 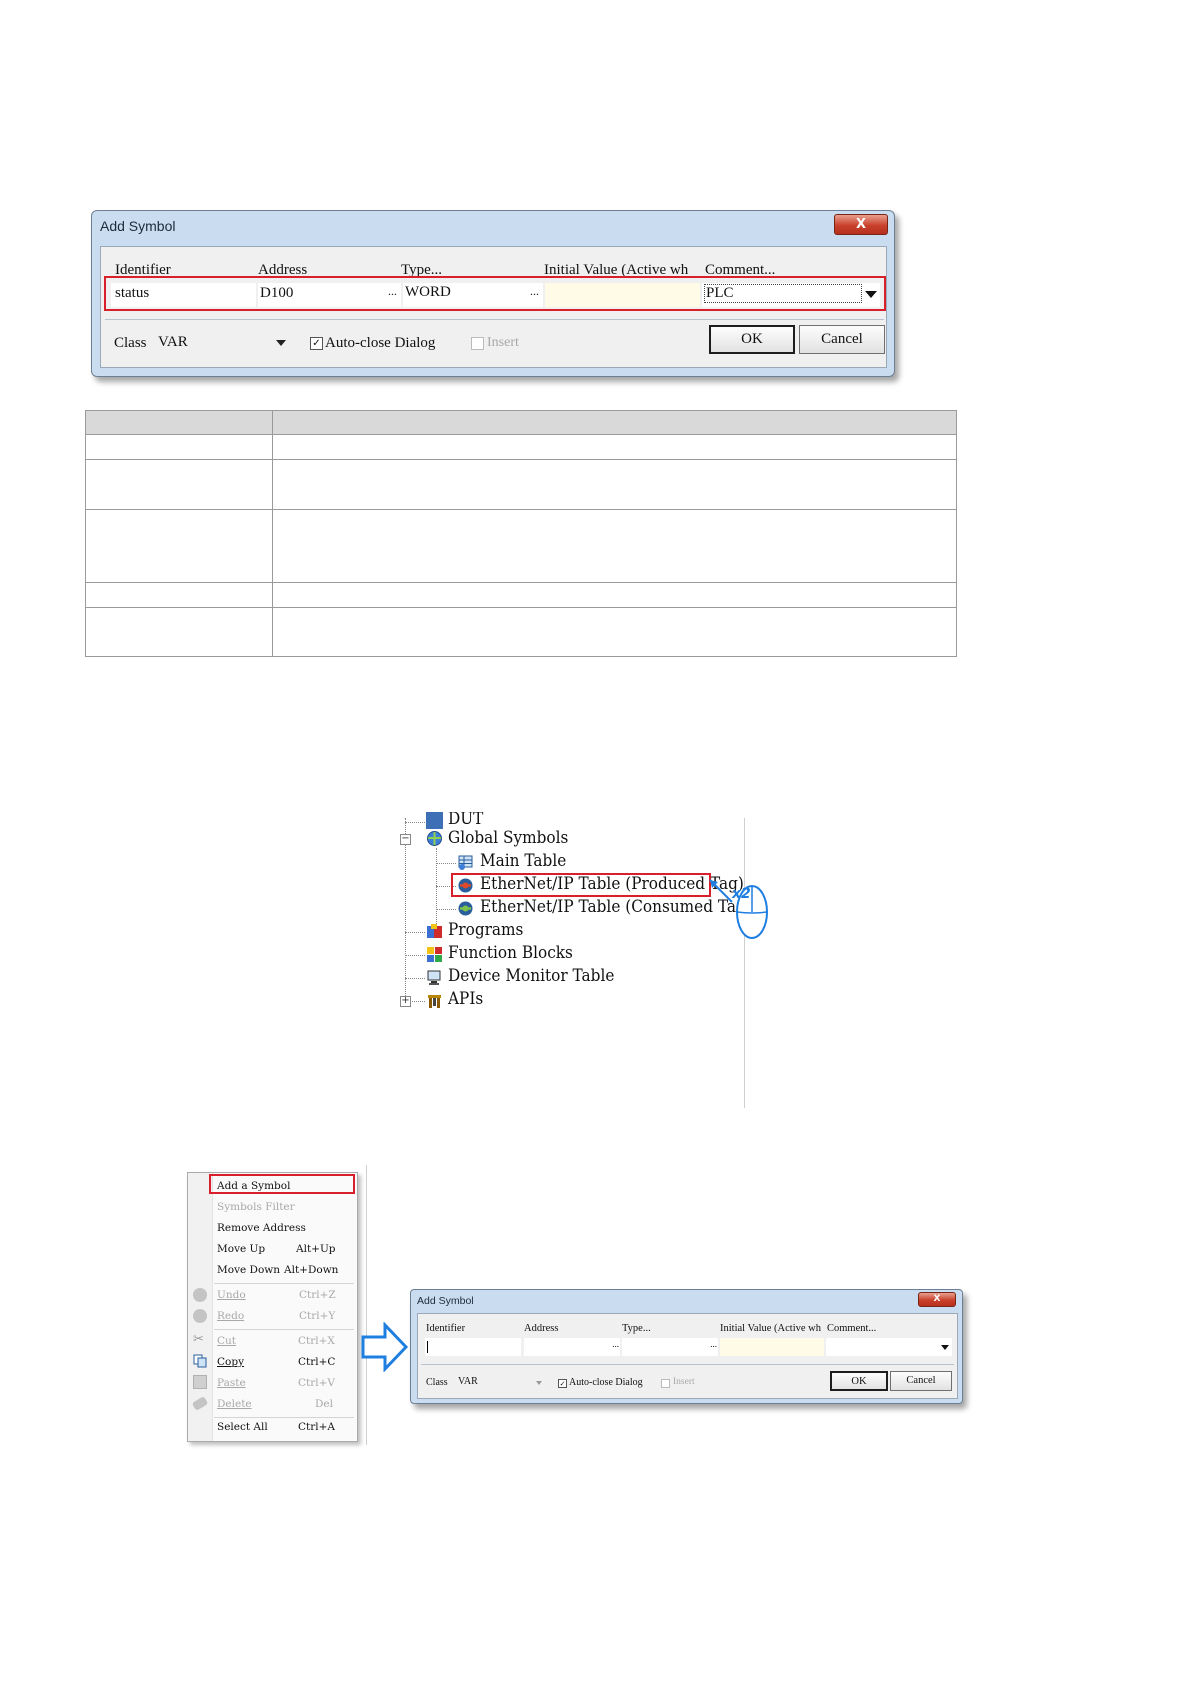 I want to click on column-address: Address, so click(x=541, y=1328).